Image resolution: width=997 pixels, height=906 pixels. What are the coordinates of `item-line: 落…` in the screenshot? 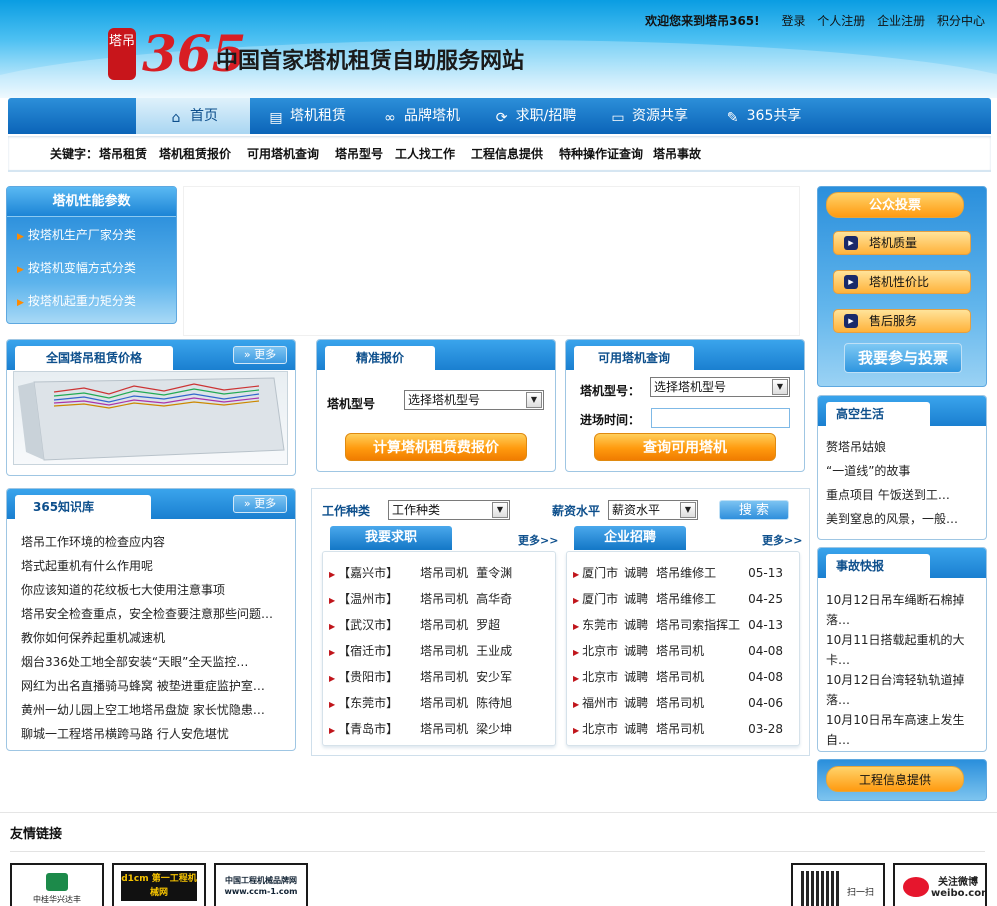 It's located at (838, 700).